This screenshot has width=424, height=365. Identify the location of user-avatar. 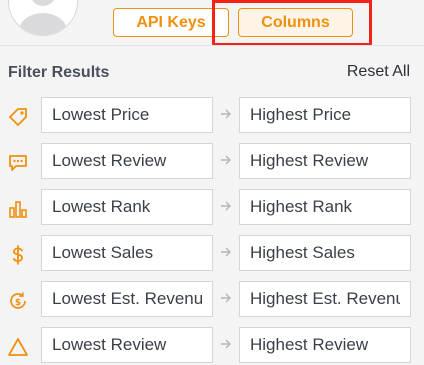
(43, 18).